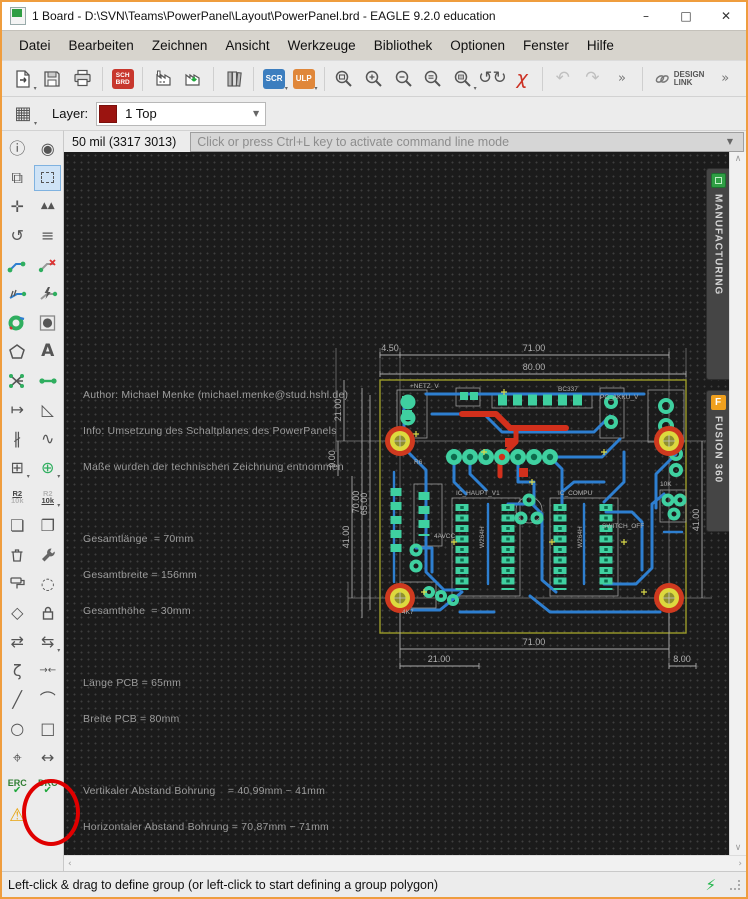 This screenshot has width=748, height=899. What do you see at coordinates (374, 79) in the screenshot?
I see `zoom-in-button` at bounding box center [374, 79].